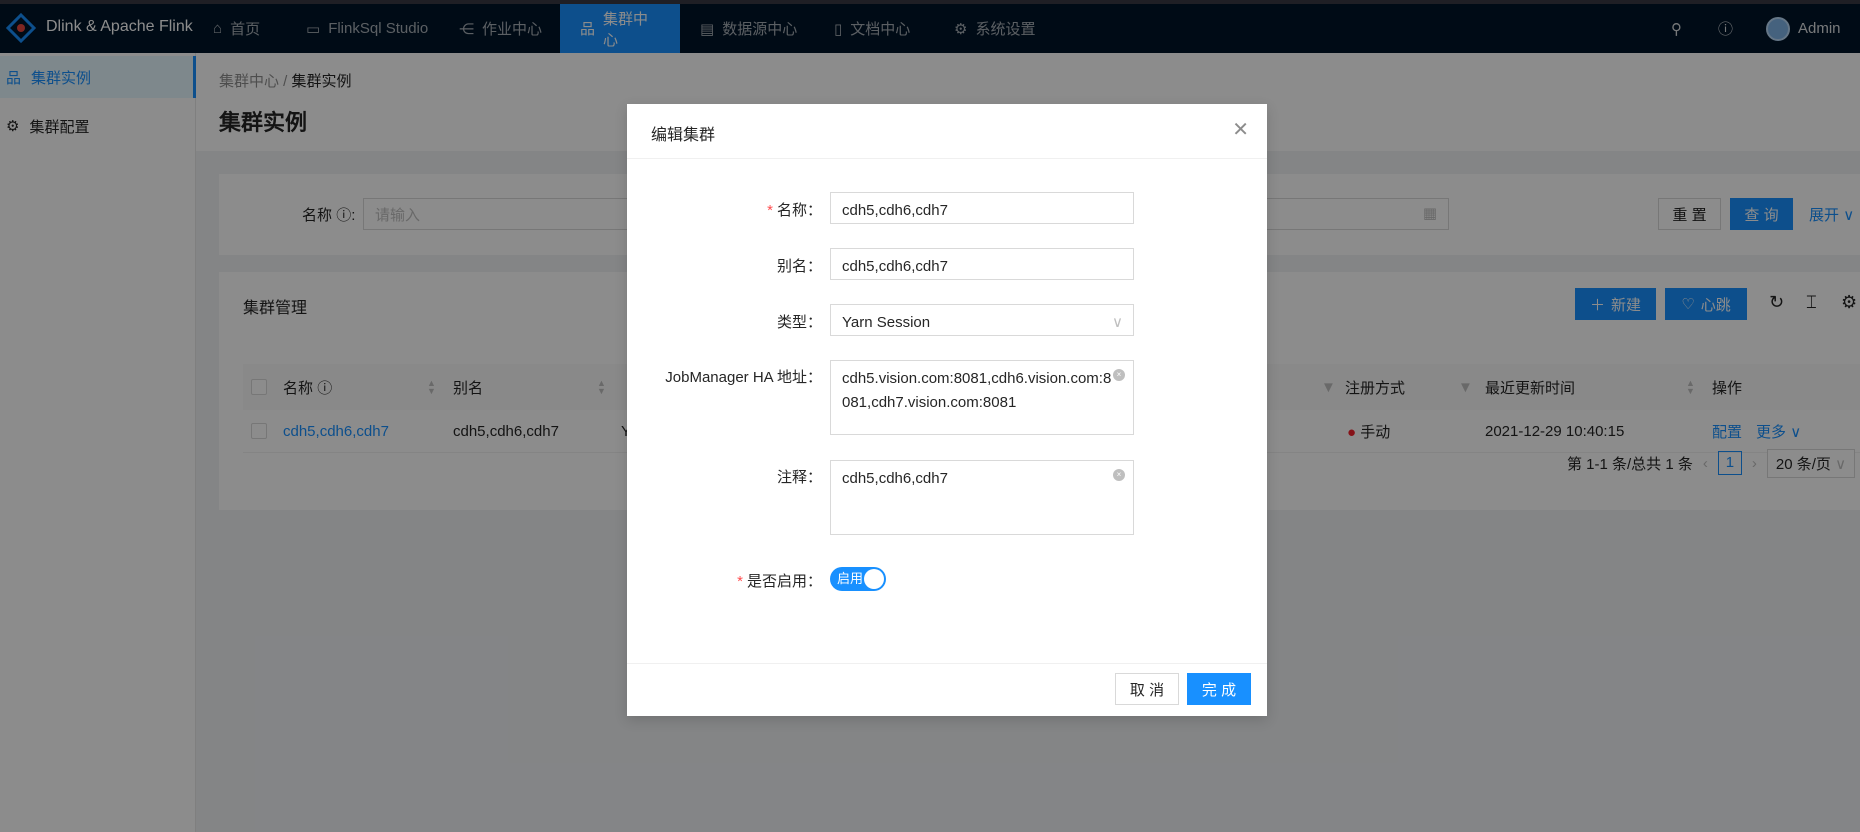 This screenshot has height=832, width=1860. I want to click on cancel-button: 取 消, so click(1147, 689).